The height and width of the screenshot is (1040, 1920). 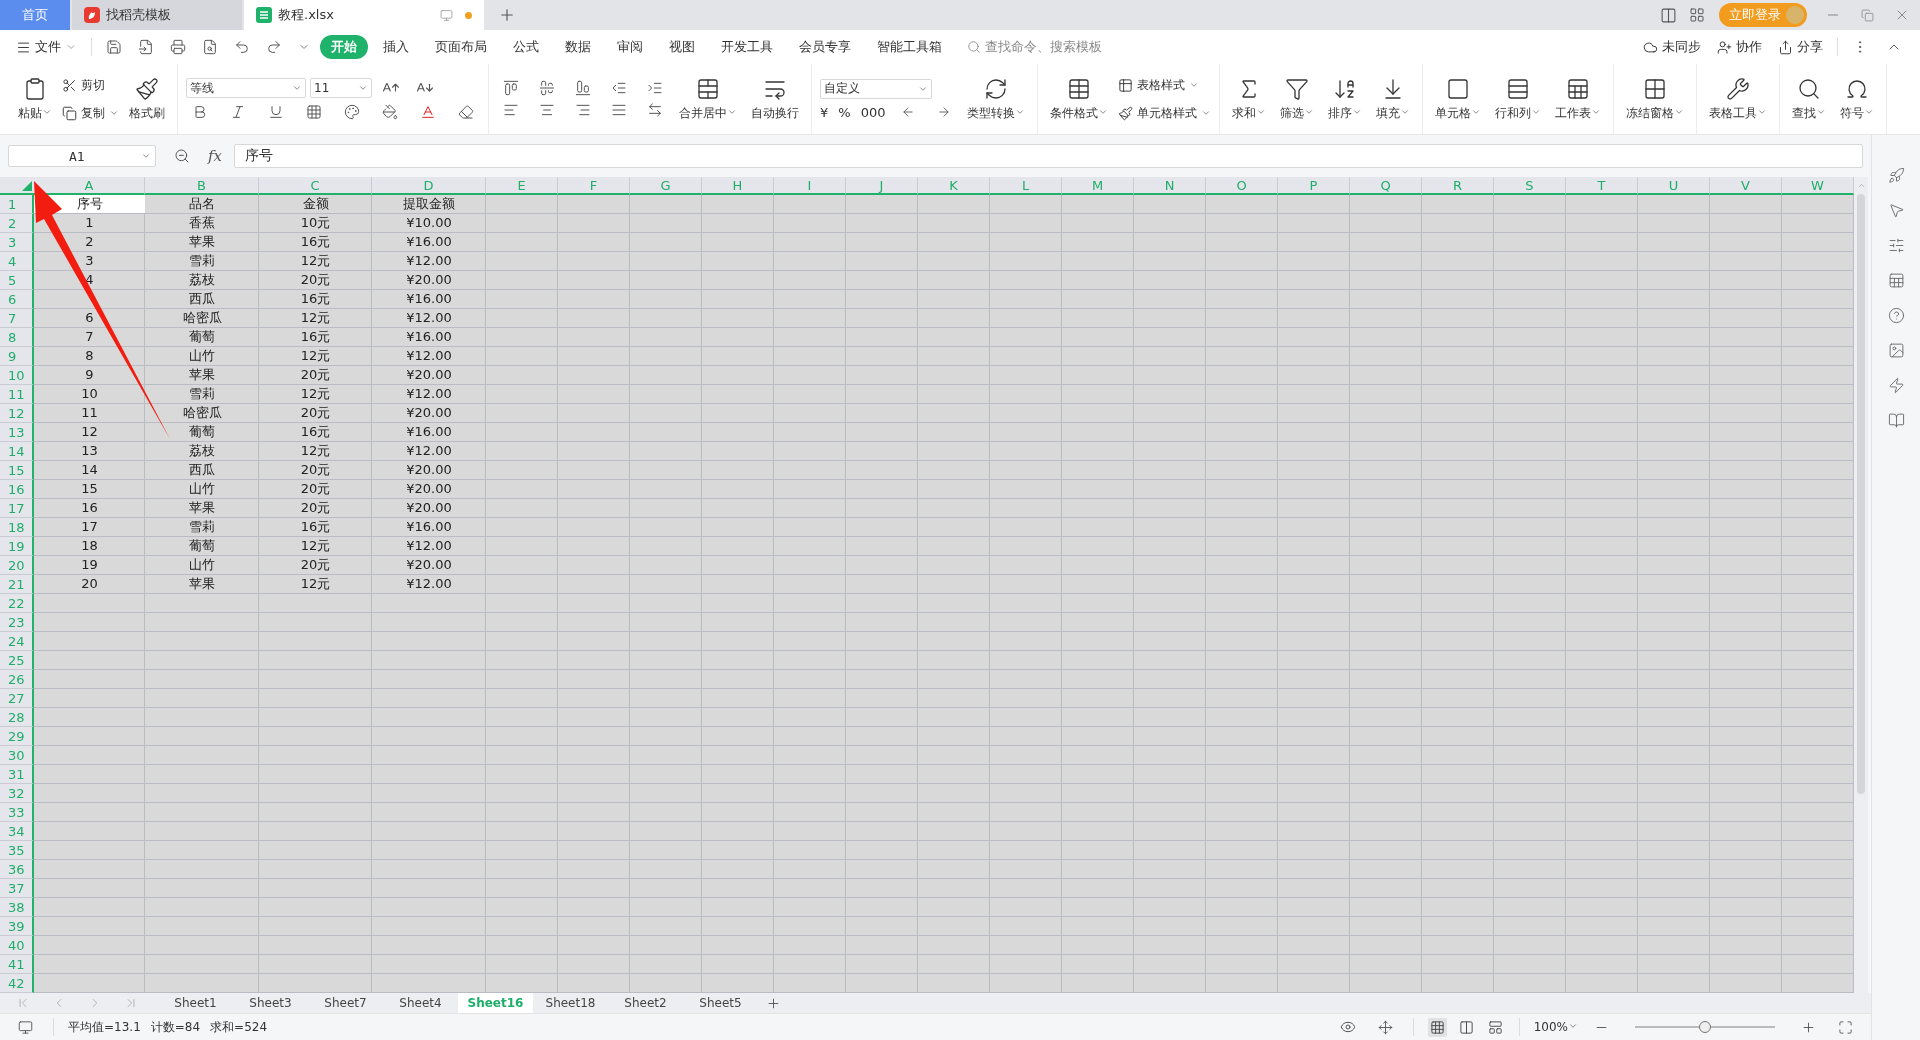 I want to click on number-format-select: 自定义, so click(x=876, y=88).